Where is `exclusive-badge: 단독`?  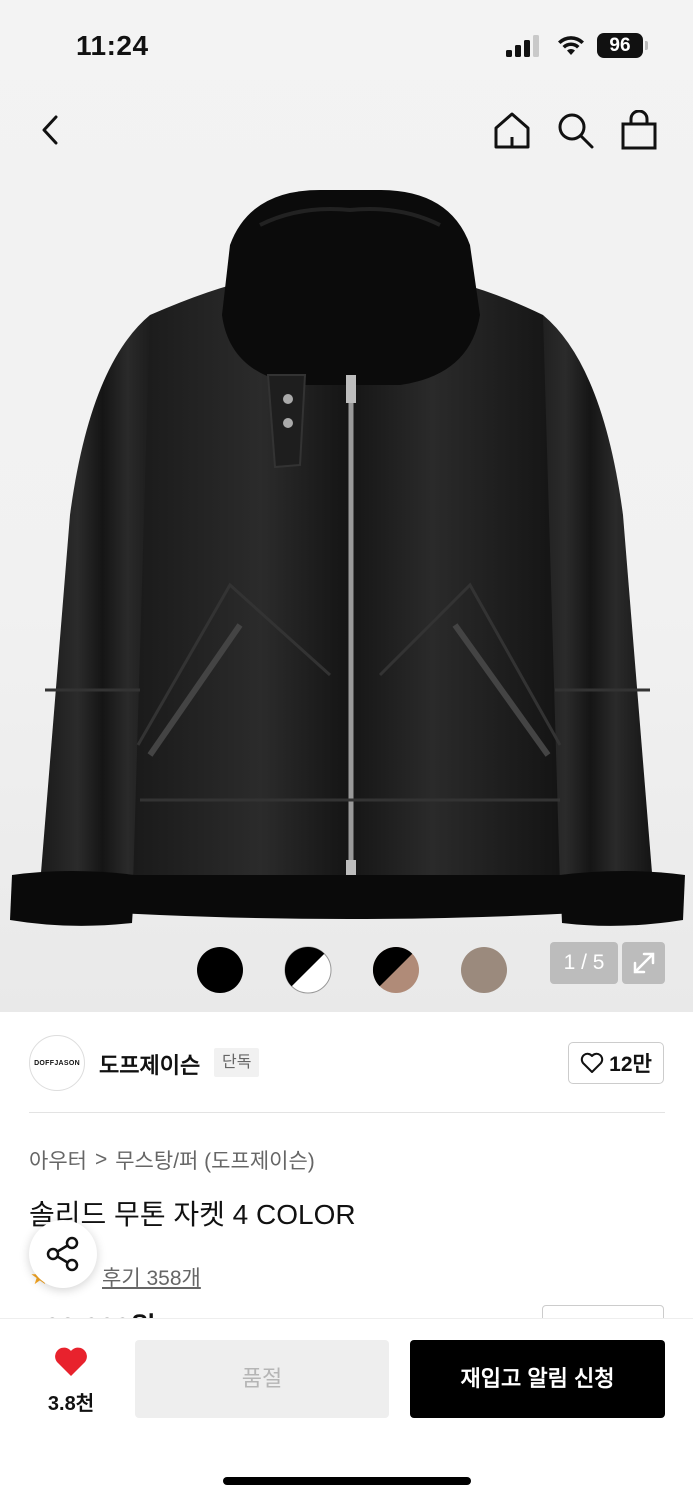
exclusive-badge: 단독 is located at coordinates (237, 1062).